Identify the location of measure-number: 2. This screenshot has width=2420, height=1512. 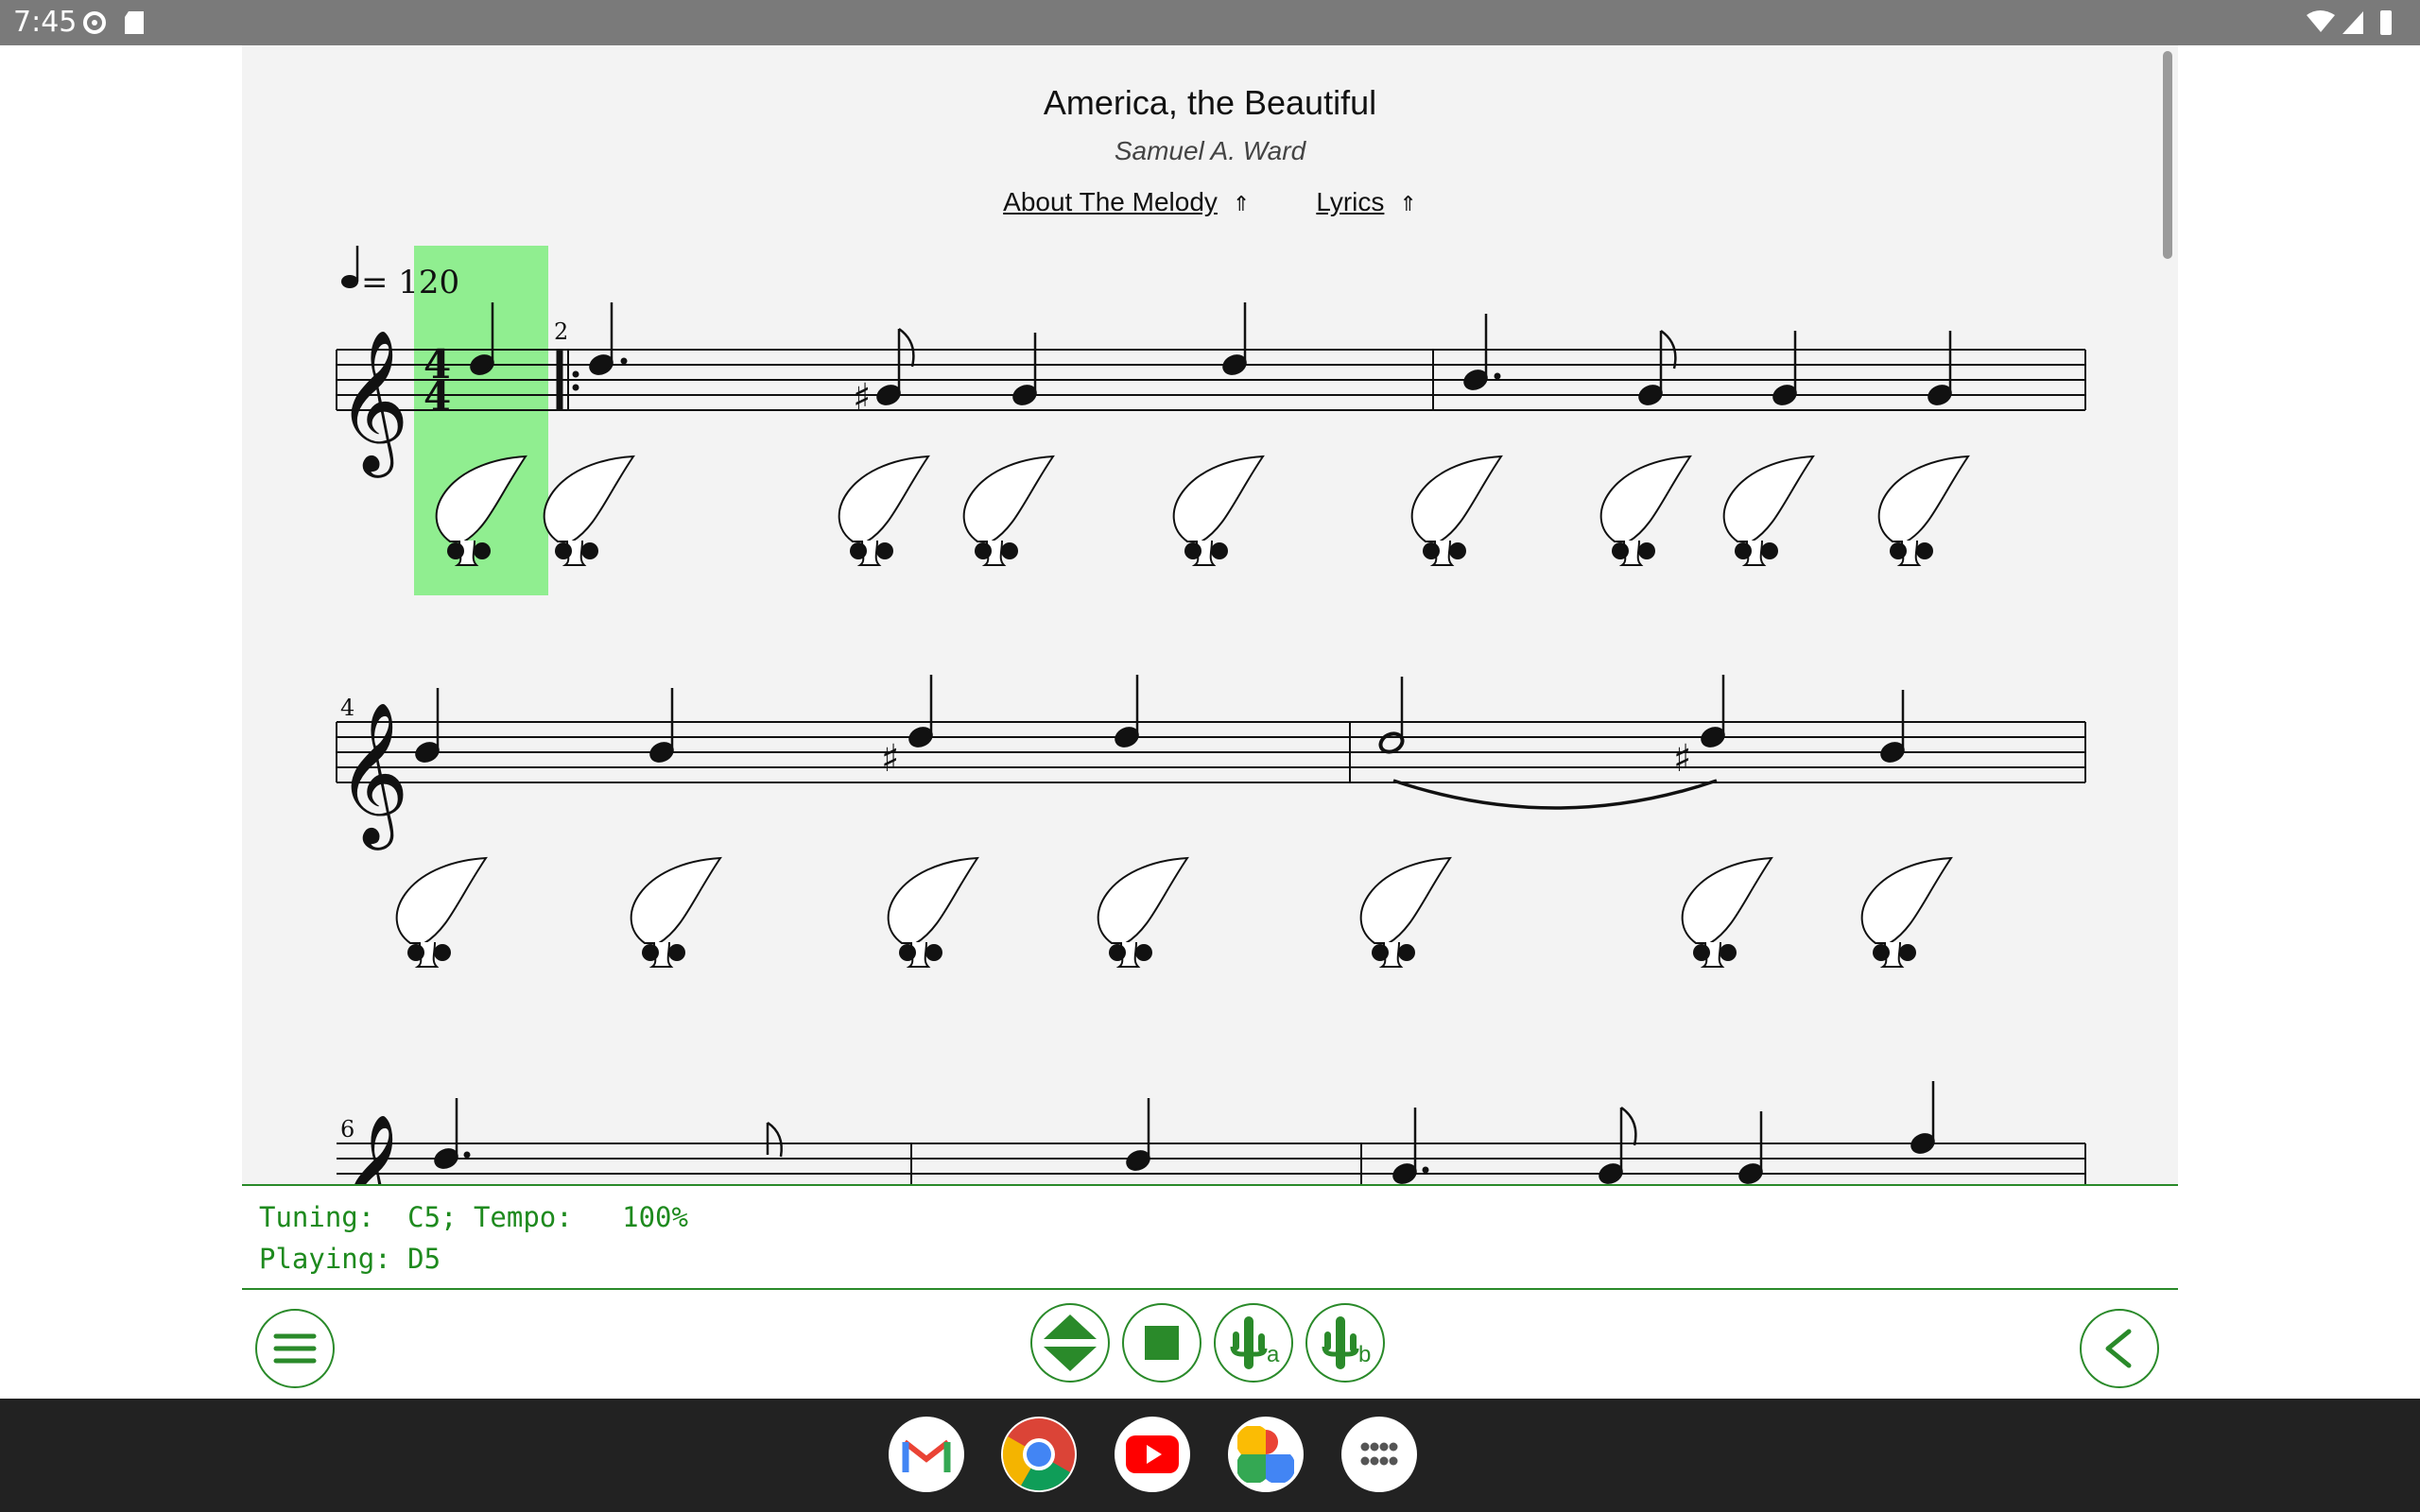
(561, 331).